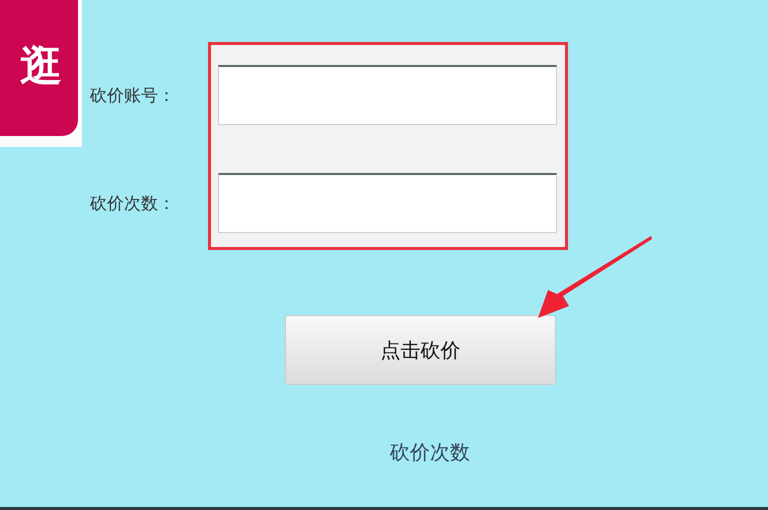  Describe the element at coordinates (39, 68) in the screenshot. I see `logo: 逛` at that location.